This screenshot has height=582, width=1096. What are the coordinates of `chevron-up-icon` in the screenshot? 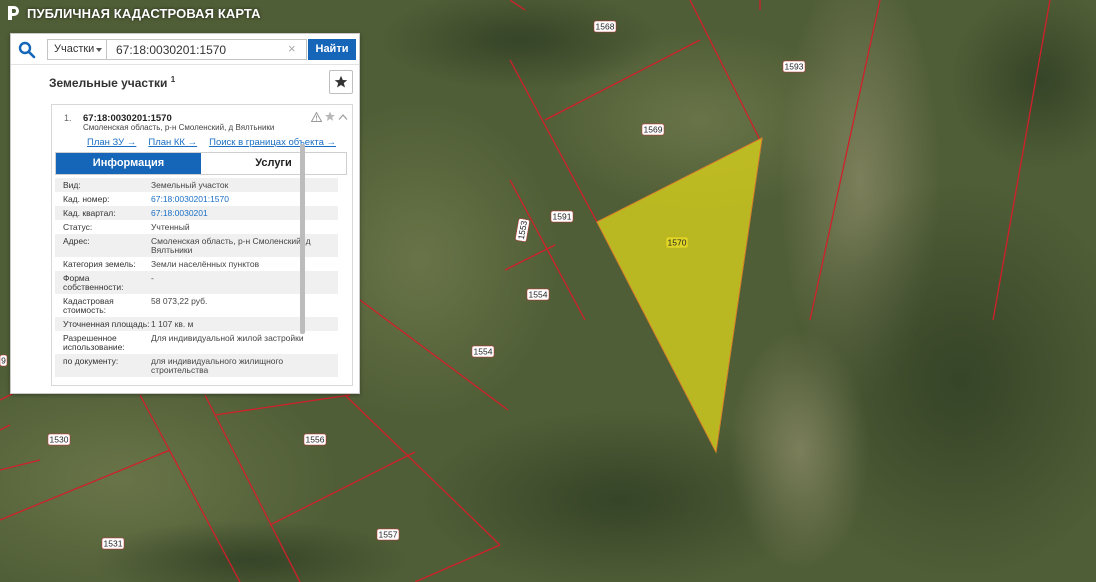 It's located at (343, 117).